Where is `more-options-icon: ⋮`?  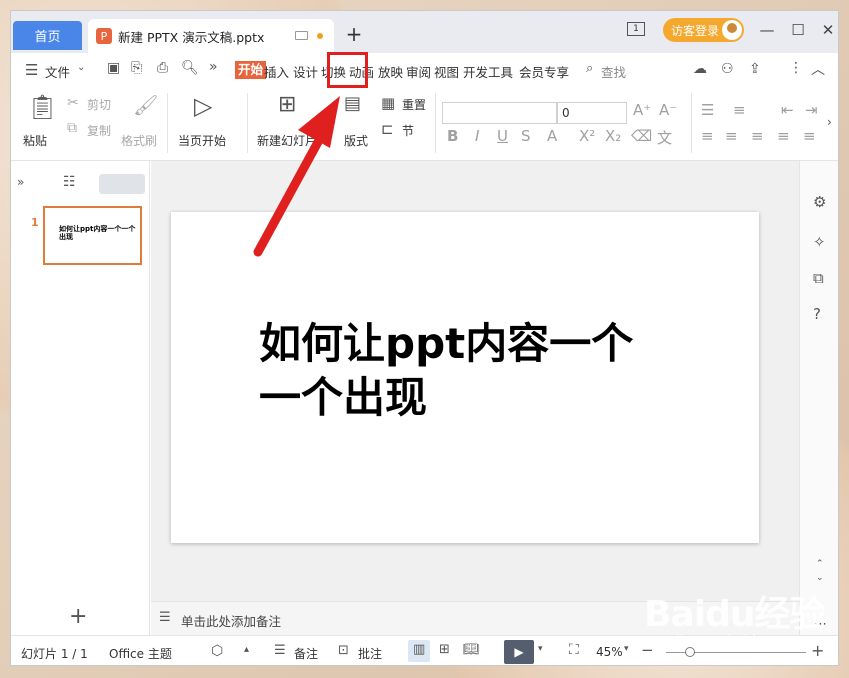 more-options-icon: ⋮ is located at coordinates (796, 68).